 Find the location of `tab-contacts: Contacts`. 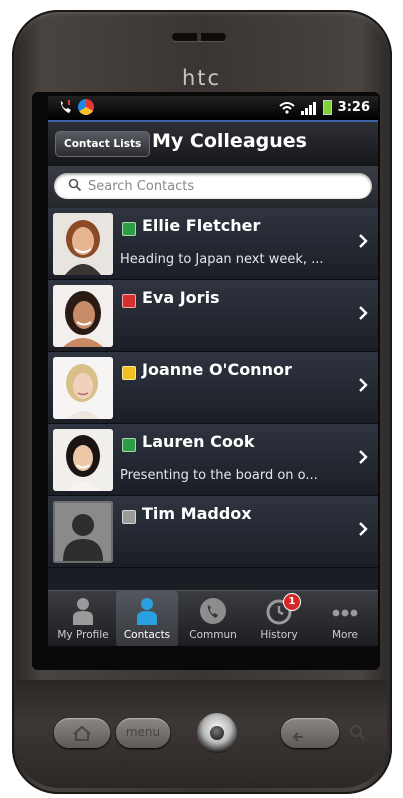

tab-contacts: Contacts is located at coordinates (147, 618).